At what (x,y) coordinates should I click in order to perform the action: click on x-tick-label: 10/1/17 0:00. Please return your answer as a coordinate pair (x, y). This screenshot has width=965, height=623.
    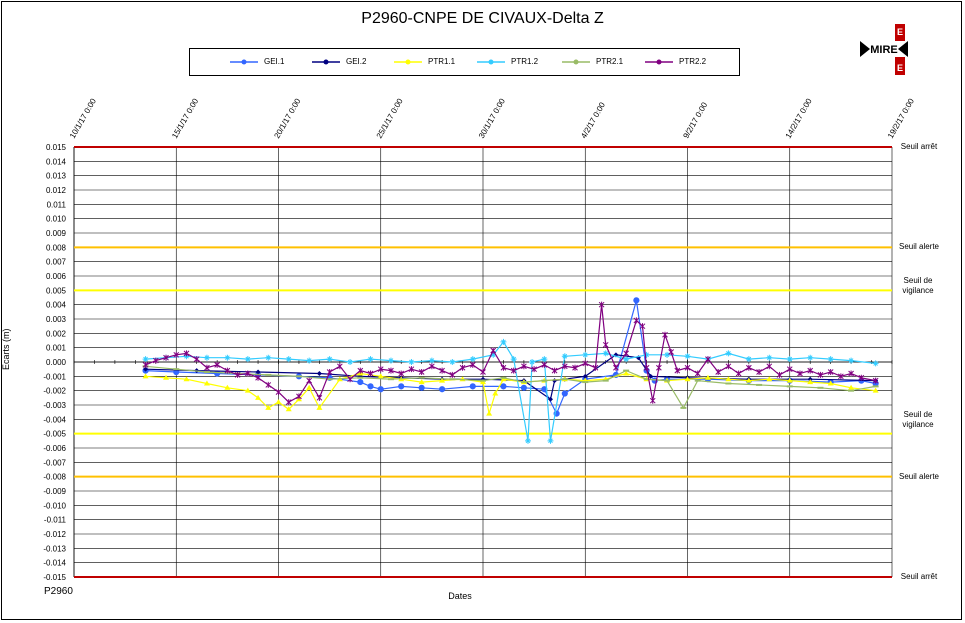
    Looking at the image, I should click on (83, 118).